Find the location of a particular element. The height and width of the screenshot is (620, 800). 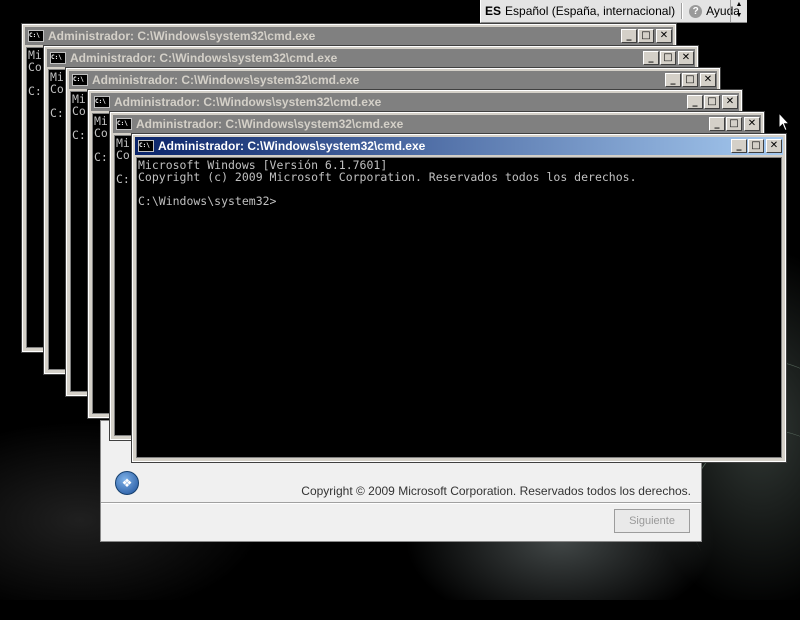

language-bar-scroller: ▲ ▼ is located at coordinates (738, 11).